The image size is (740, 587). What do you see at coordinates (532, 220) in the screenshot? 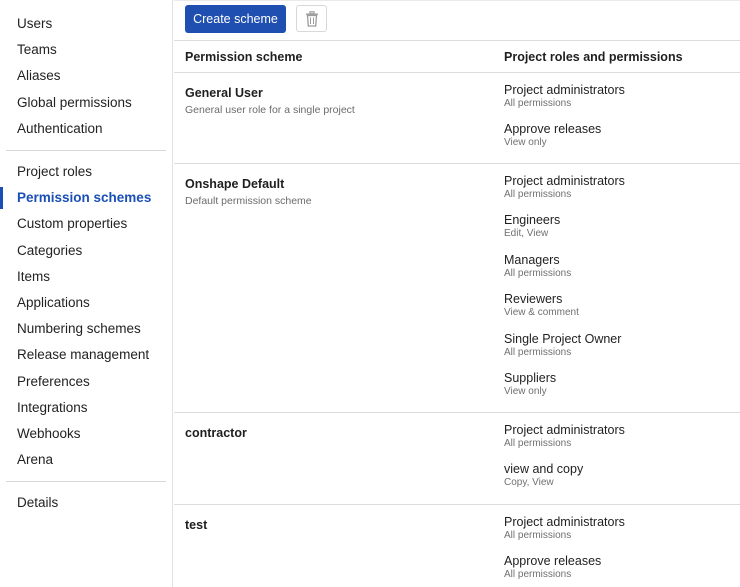
I see `role-name: Engineers` at bounding box center [532, 220].